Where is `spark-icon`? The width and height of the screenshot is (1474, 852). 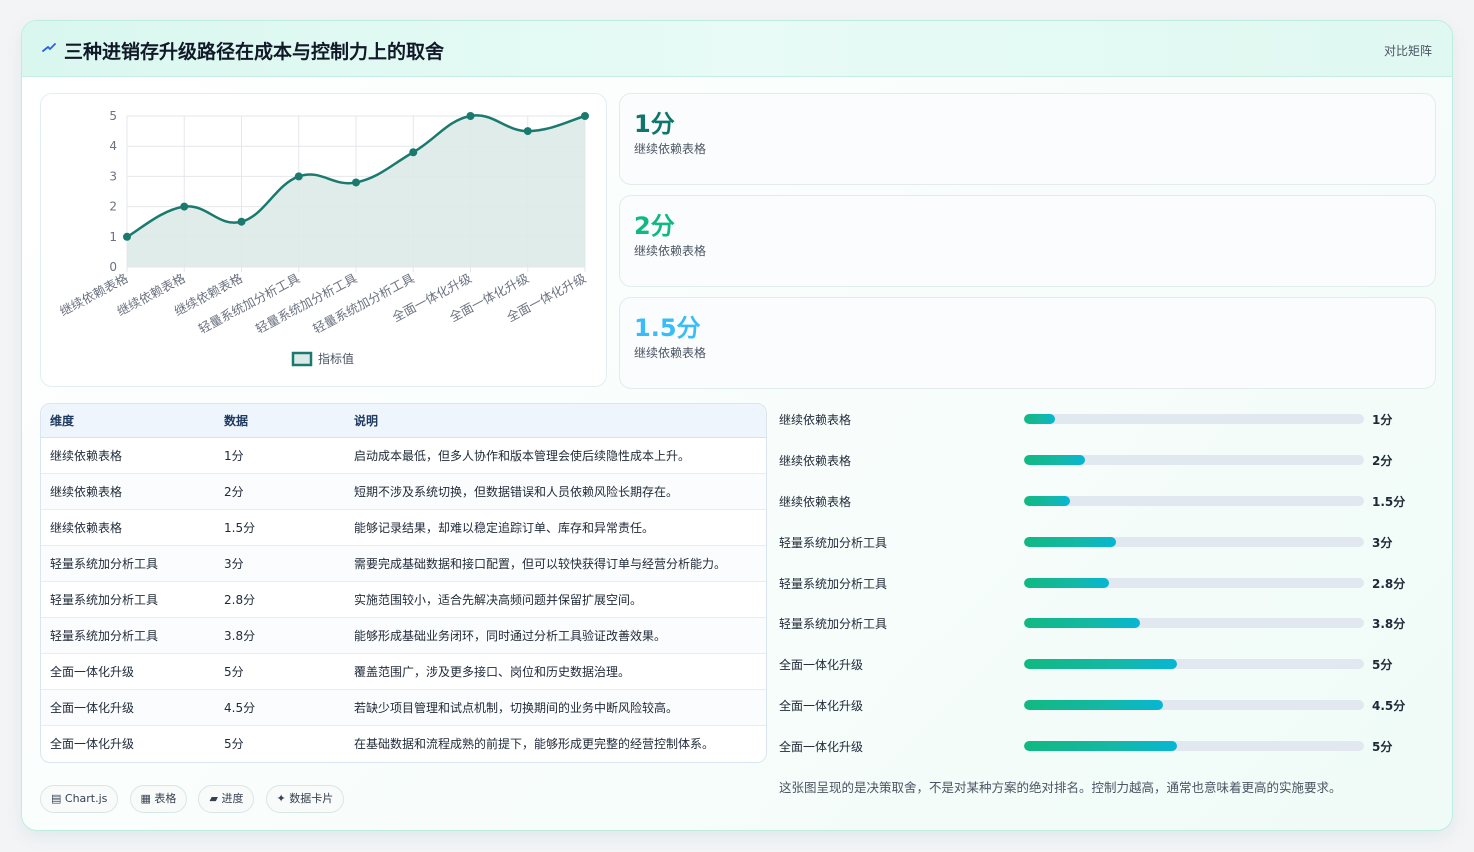 spark-icon is located at coordinates (49, 47).